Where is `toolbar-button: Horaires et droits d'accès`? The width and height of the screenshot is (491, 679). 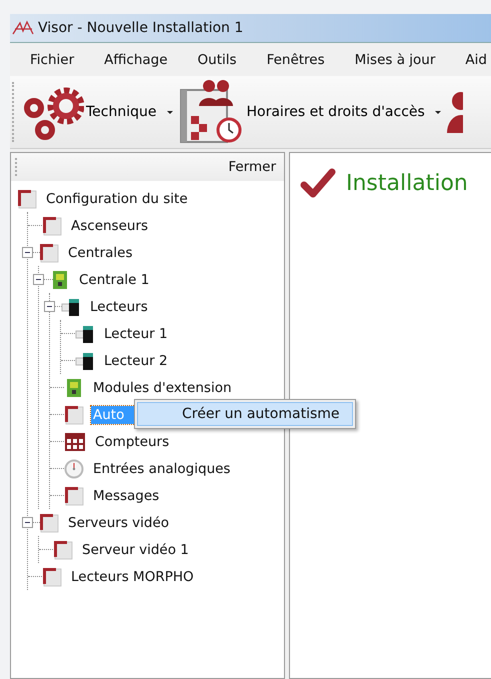
toolbar-button: Horaires et droits d'accès is located at coordinates (308, 112).